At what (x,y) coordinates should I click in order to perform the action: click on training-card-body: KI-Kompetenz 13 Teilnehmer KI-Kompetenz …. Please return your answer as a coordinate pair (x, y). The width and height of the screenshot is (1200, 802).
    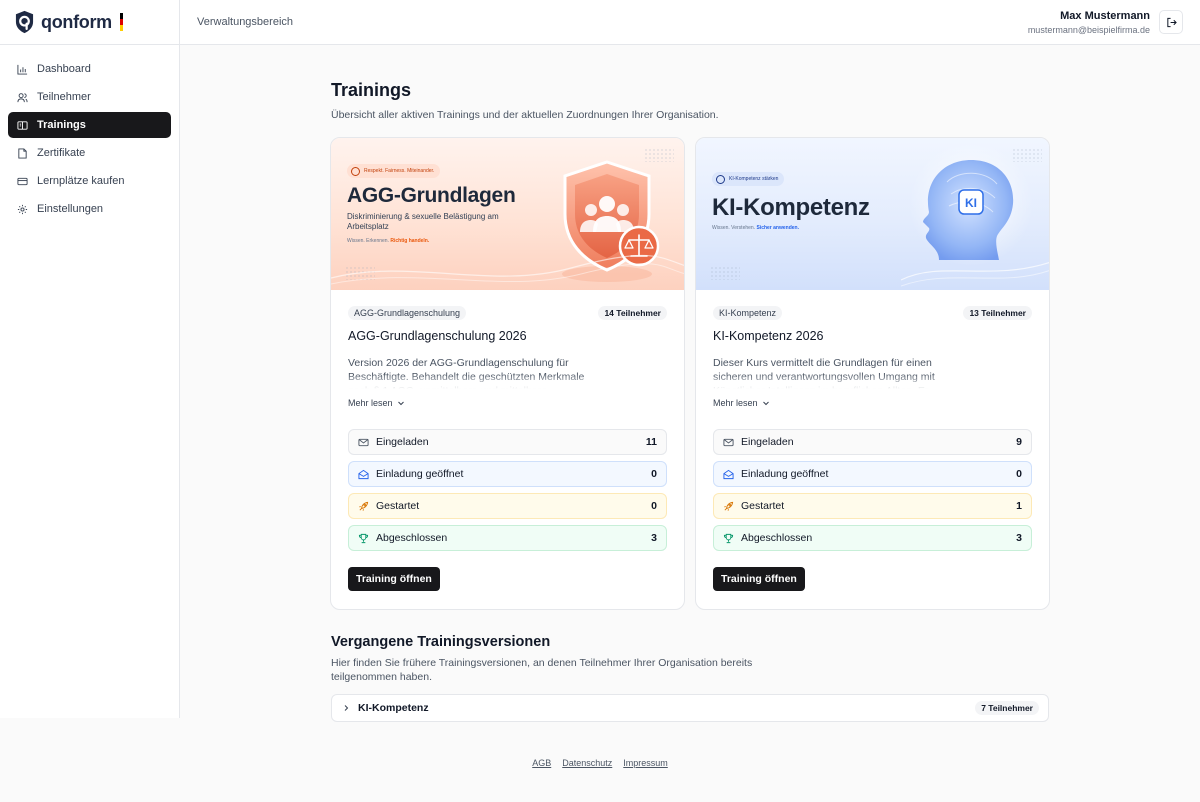
    Looking at the image, I should click on (872, 448).